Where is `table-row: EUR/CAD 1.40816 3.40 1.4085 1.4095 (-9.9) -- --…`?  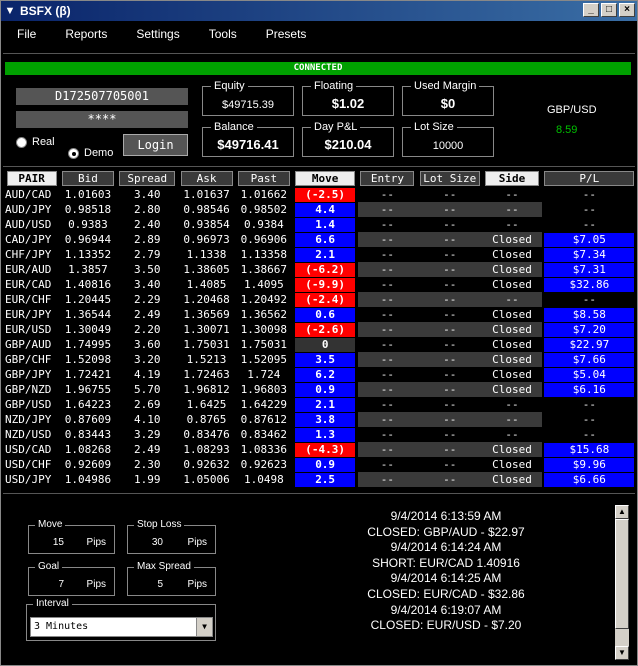
table-row: EUR/CAD 1.40816 3.40 1.4085 1.4095 (-9.9) -- --… is located at coordinates (320, 284).